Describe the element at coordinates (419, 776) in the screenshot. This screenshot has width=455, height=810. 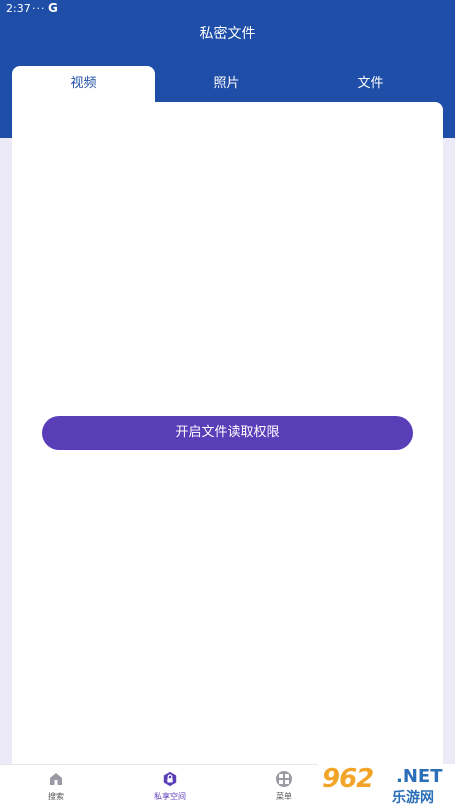
I see `watermark-net: .NET` at that location.